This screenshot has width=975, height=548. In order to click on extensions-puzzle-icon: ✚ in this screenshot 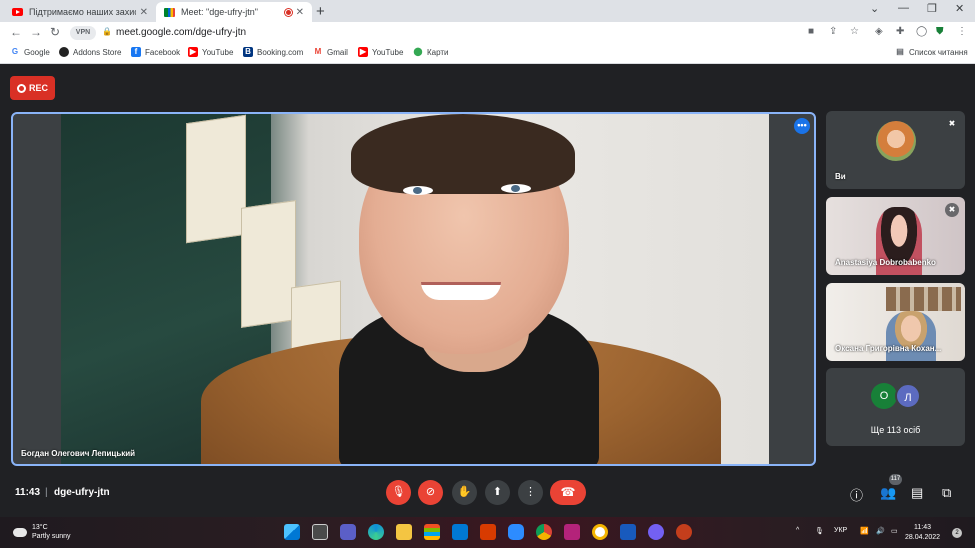, I will do `click(900, 31)`.